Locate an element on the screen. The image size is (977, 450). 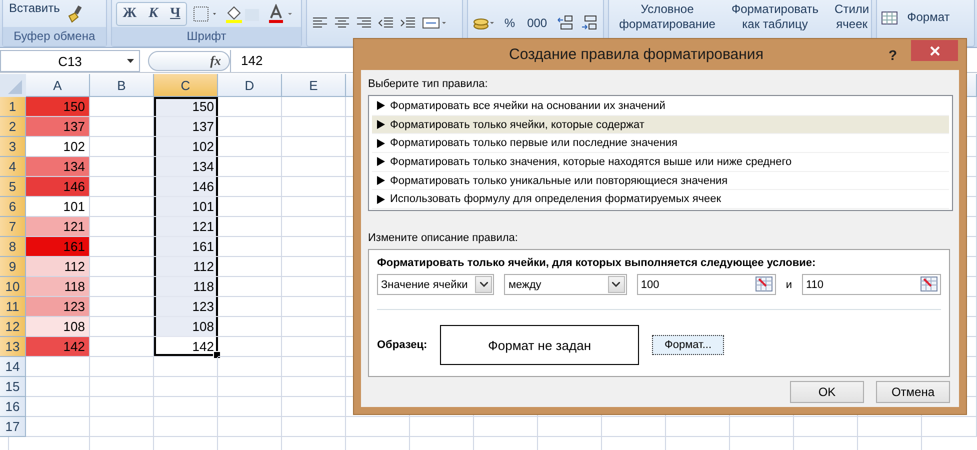
row-header: 5 is located at coordinates (13, 187).